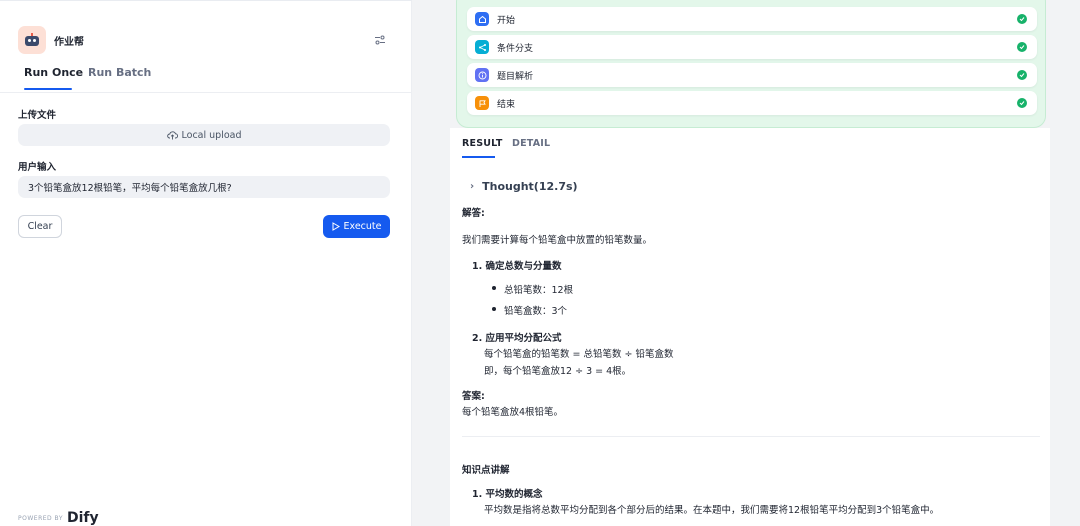  I want to click on local-upload-button: Local upload, so click(204, 135).